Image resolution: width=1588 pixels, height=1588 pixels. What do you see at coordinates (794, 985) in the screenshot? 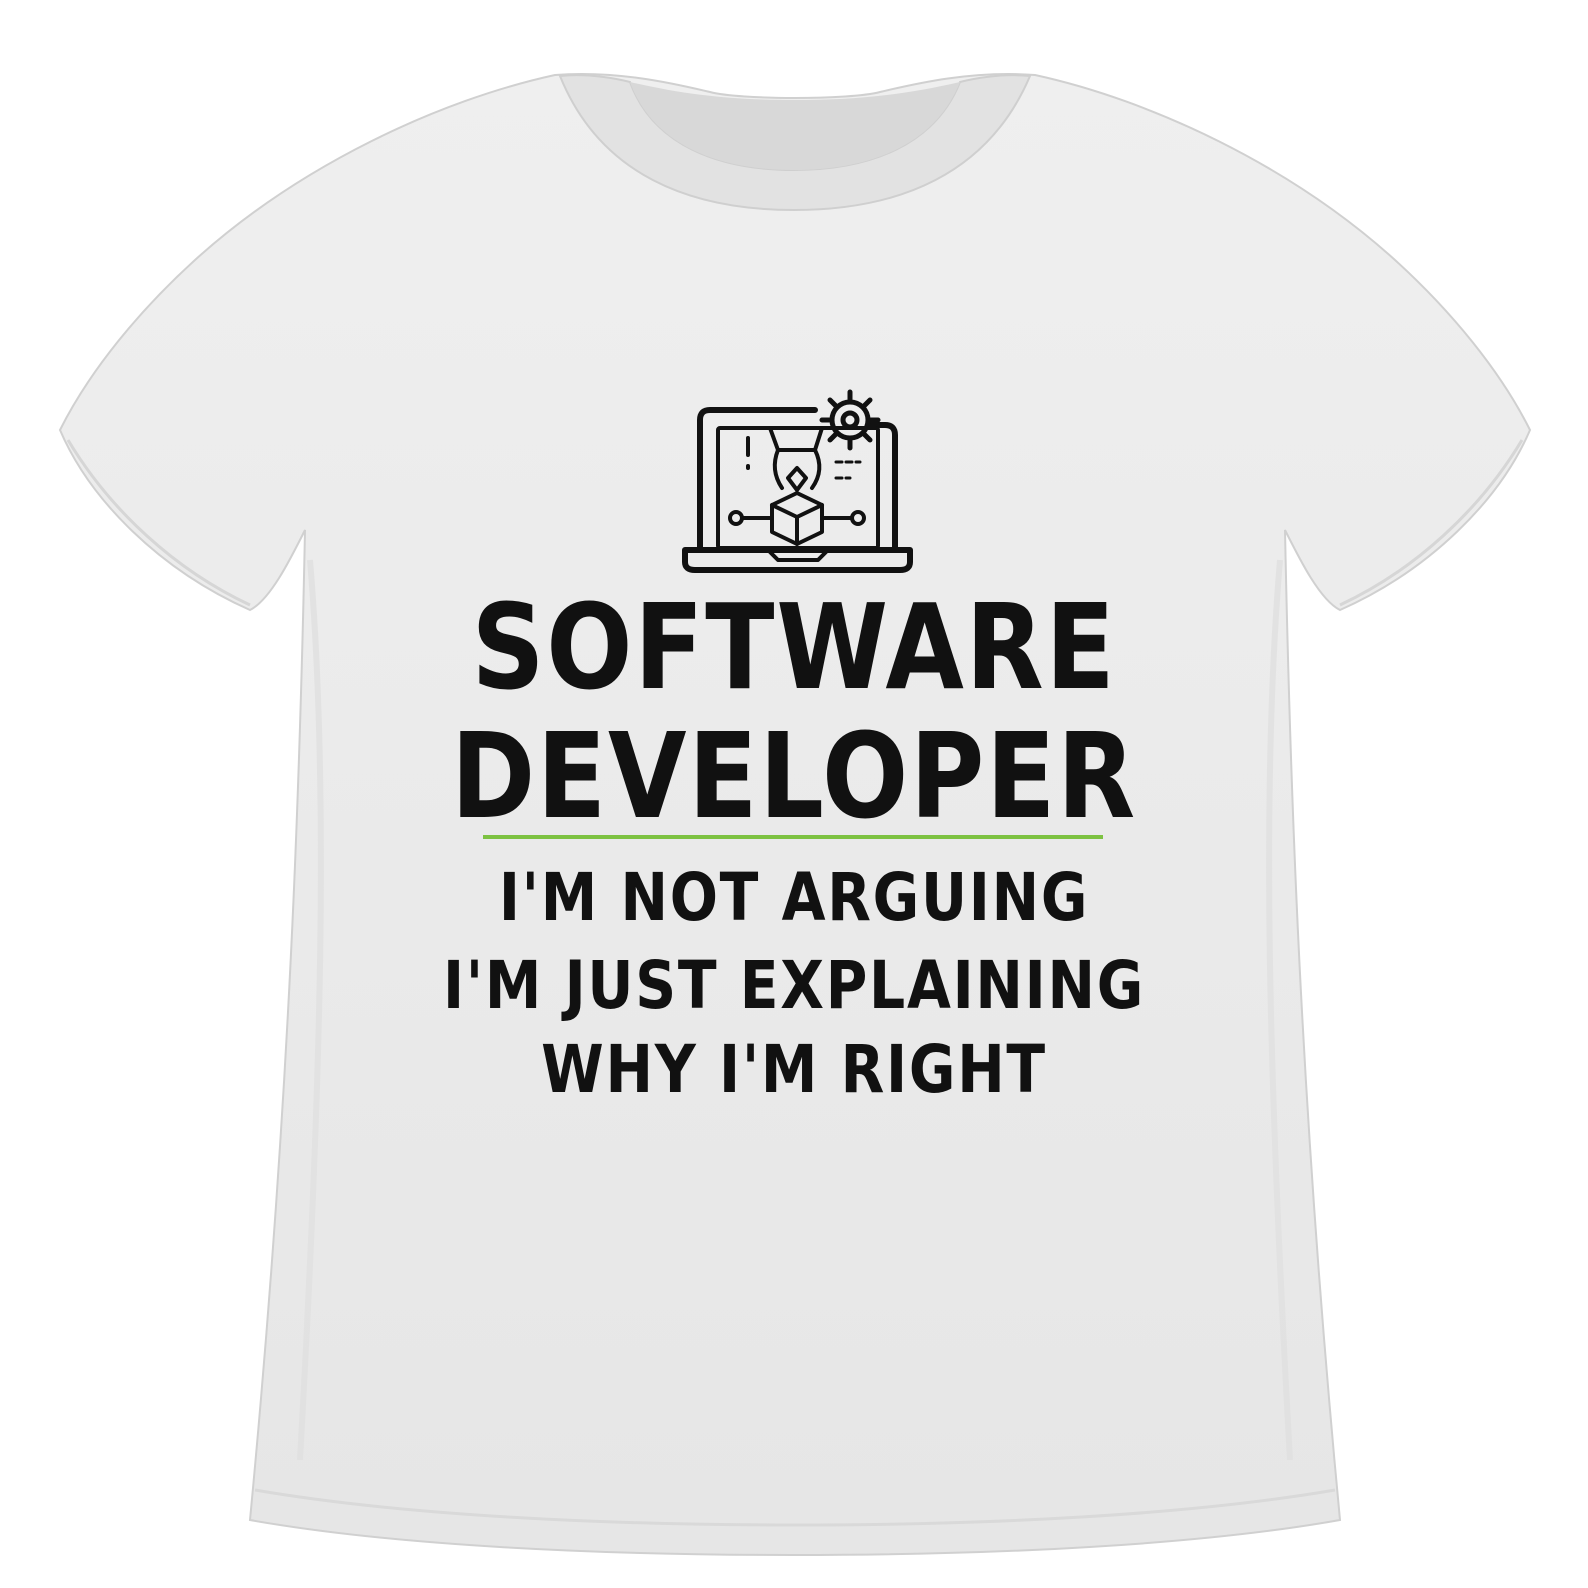
I see `tagline-just-explaining: I'M JUST EXPLAINING` at bounding box center [794, 985].